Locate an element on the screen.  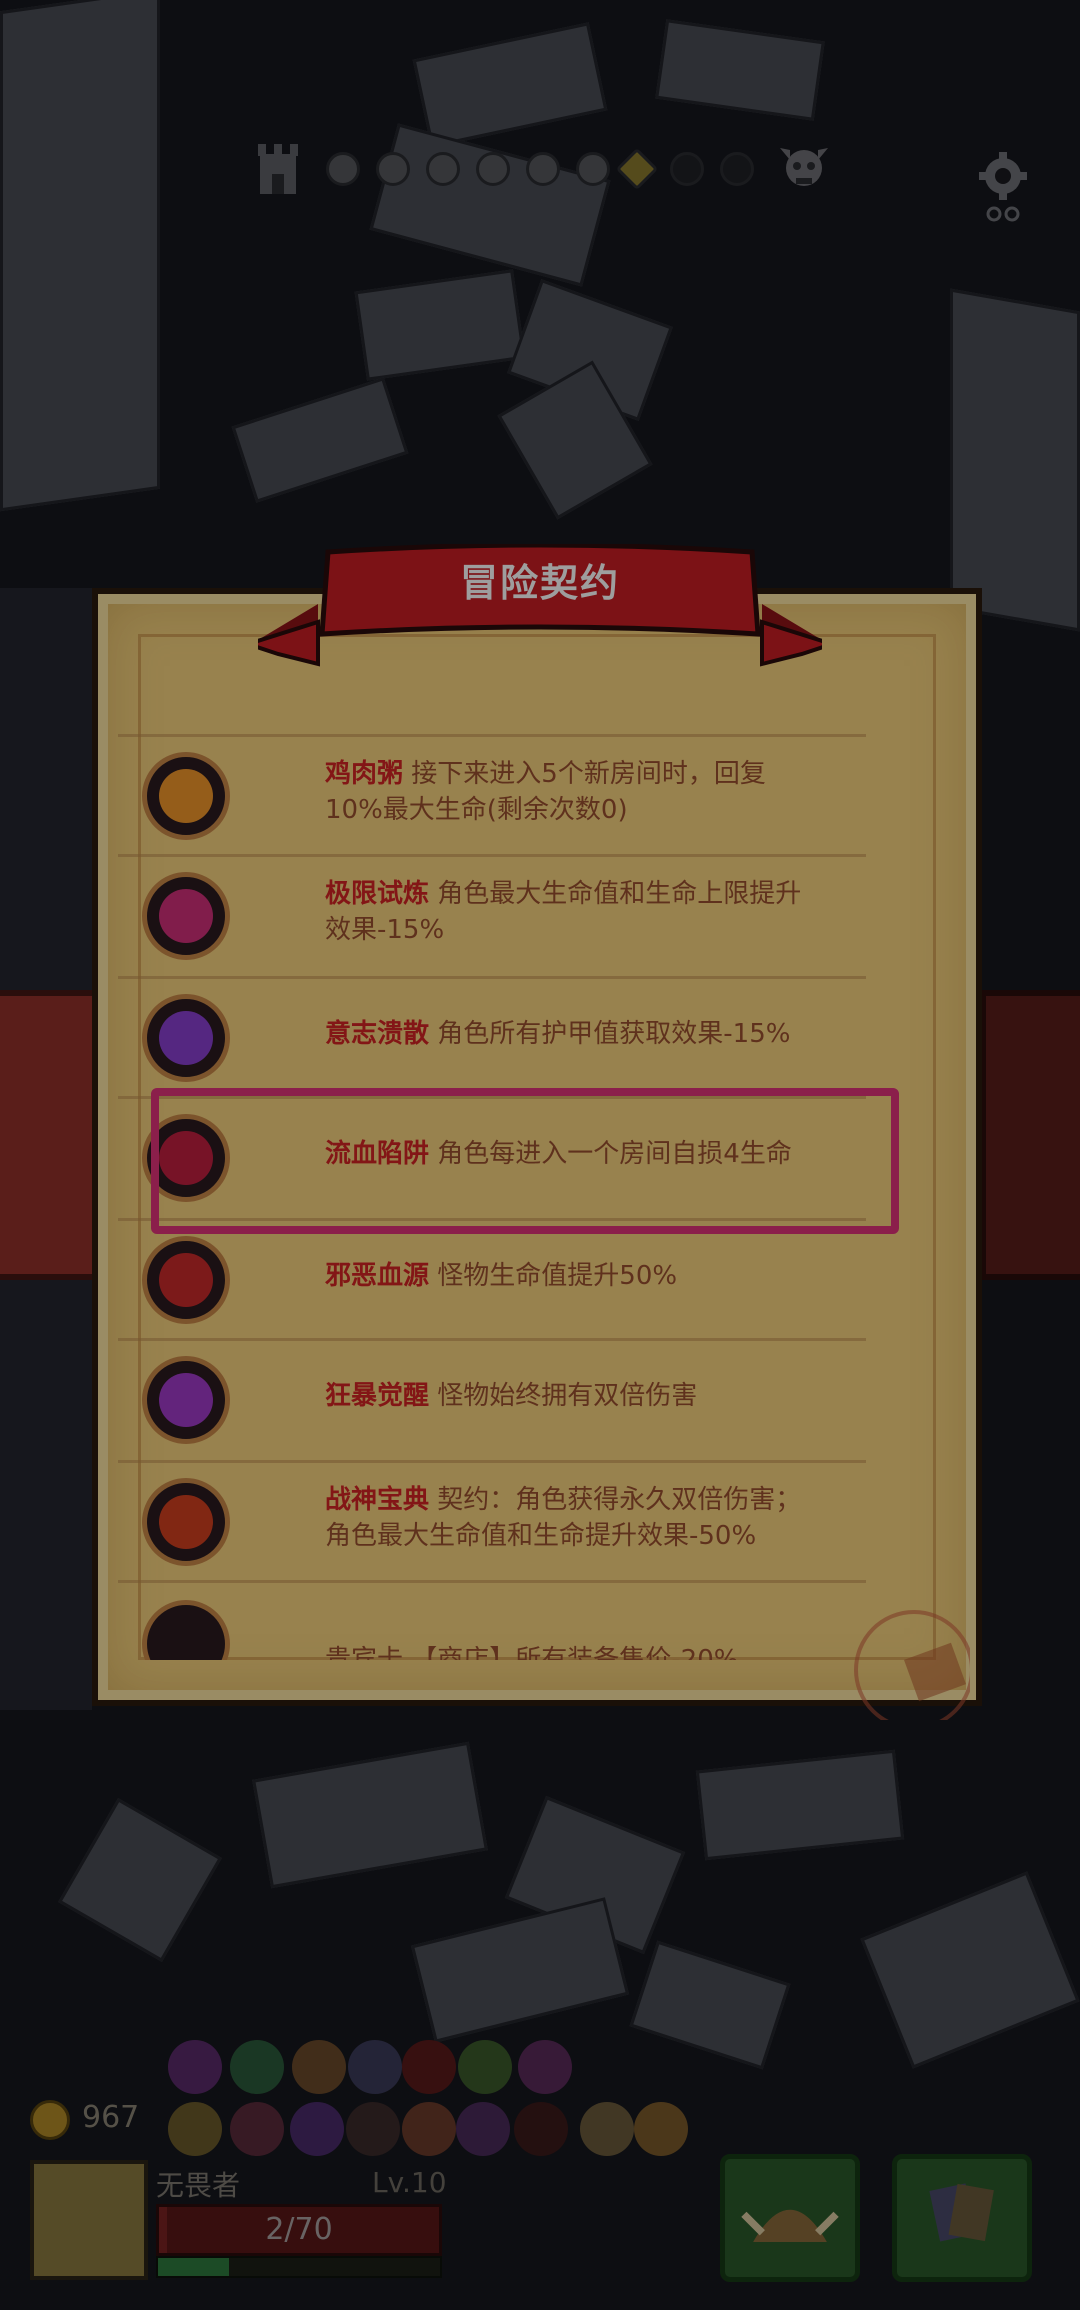
contract-desc: 怪物生命值提升50% is located at coordinates (553, 1276).